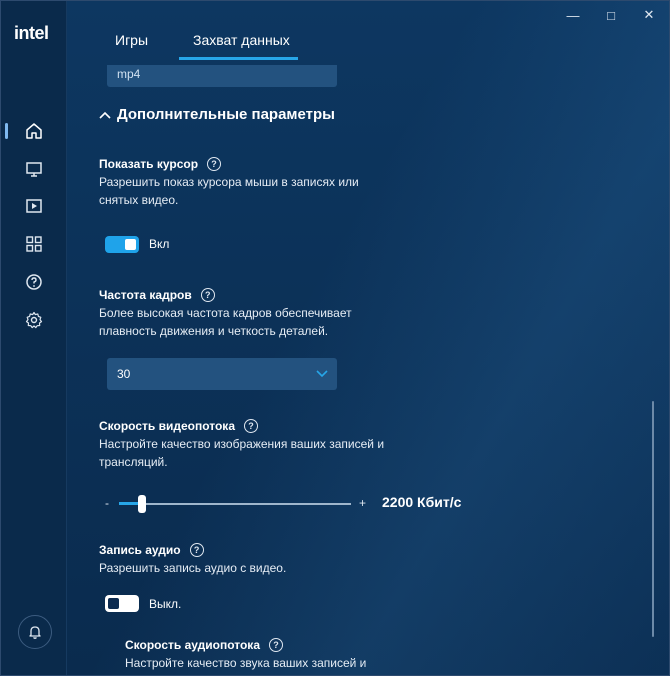  Describe the element at coordinates (167, 426) in the screenshot. I see `bitrate-title: Скорость видеопотока` at that location.